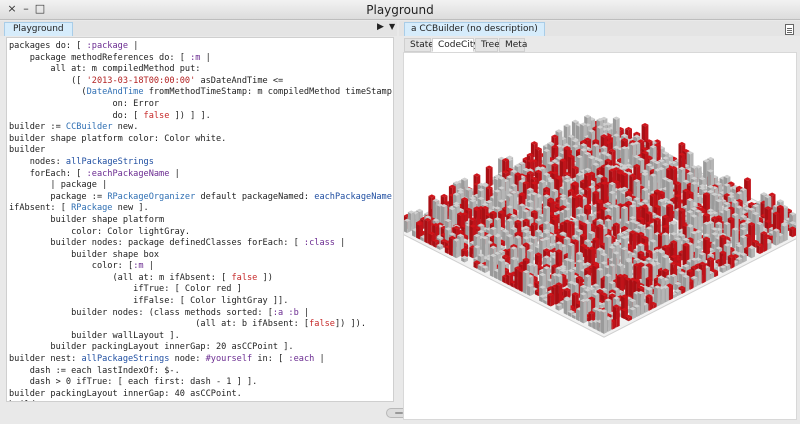 This screenshot has width=800, height=424. Describe the element at coordinates (107, 46) in the screenshot. I see `code-token: :package` at that location.